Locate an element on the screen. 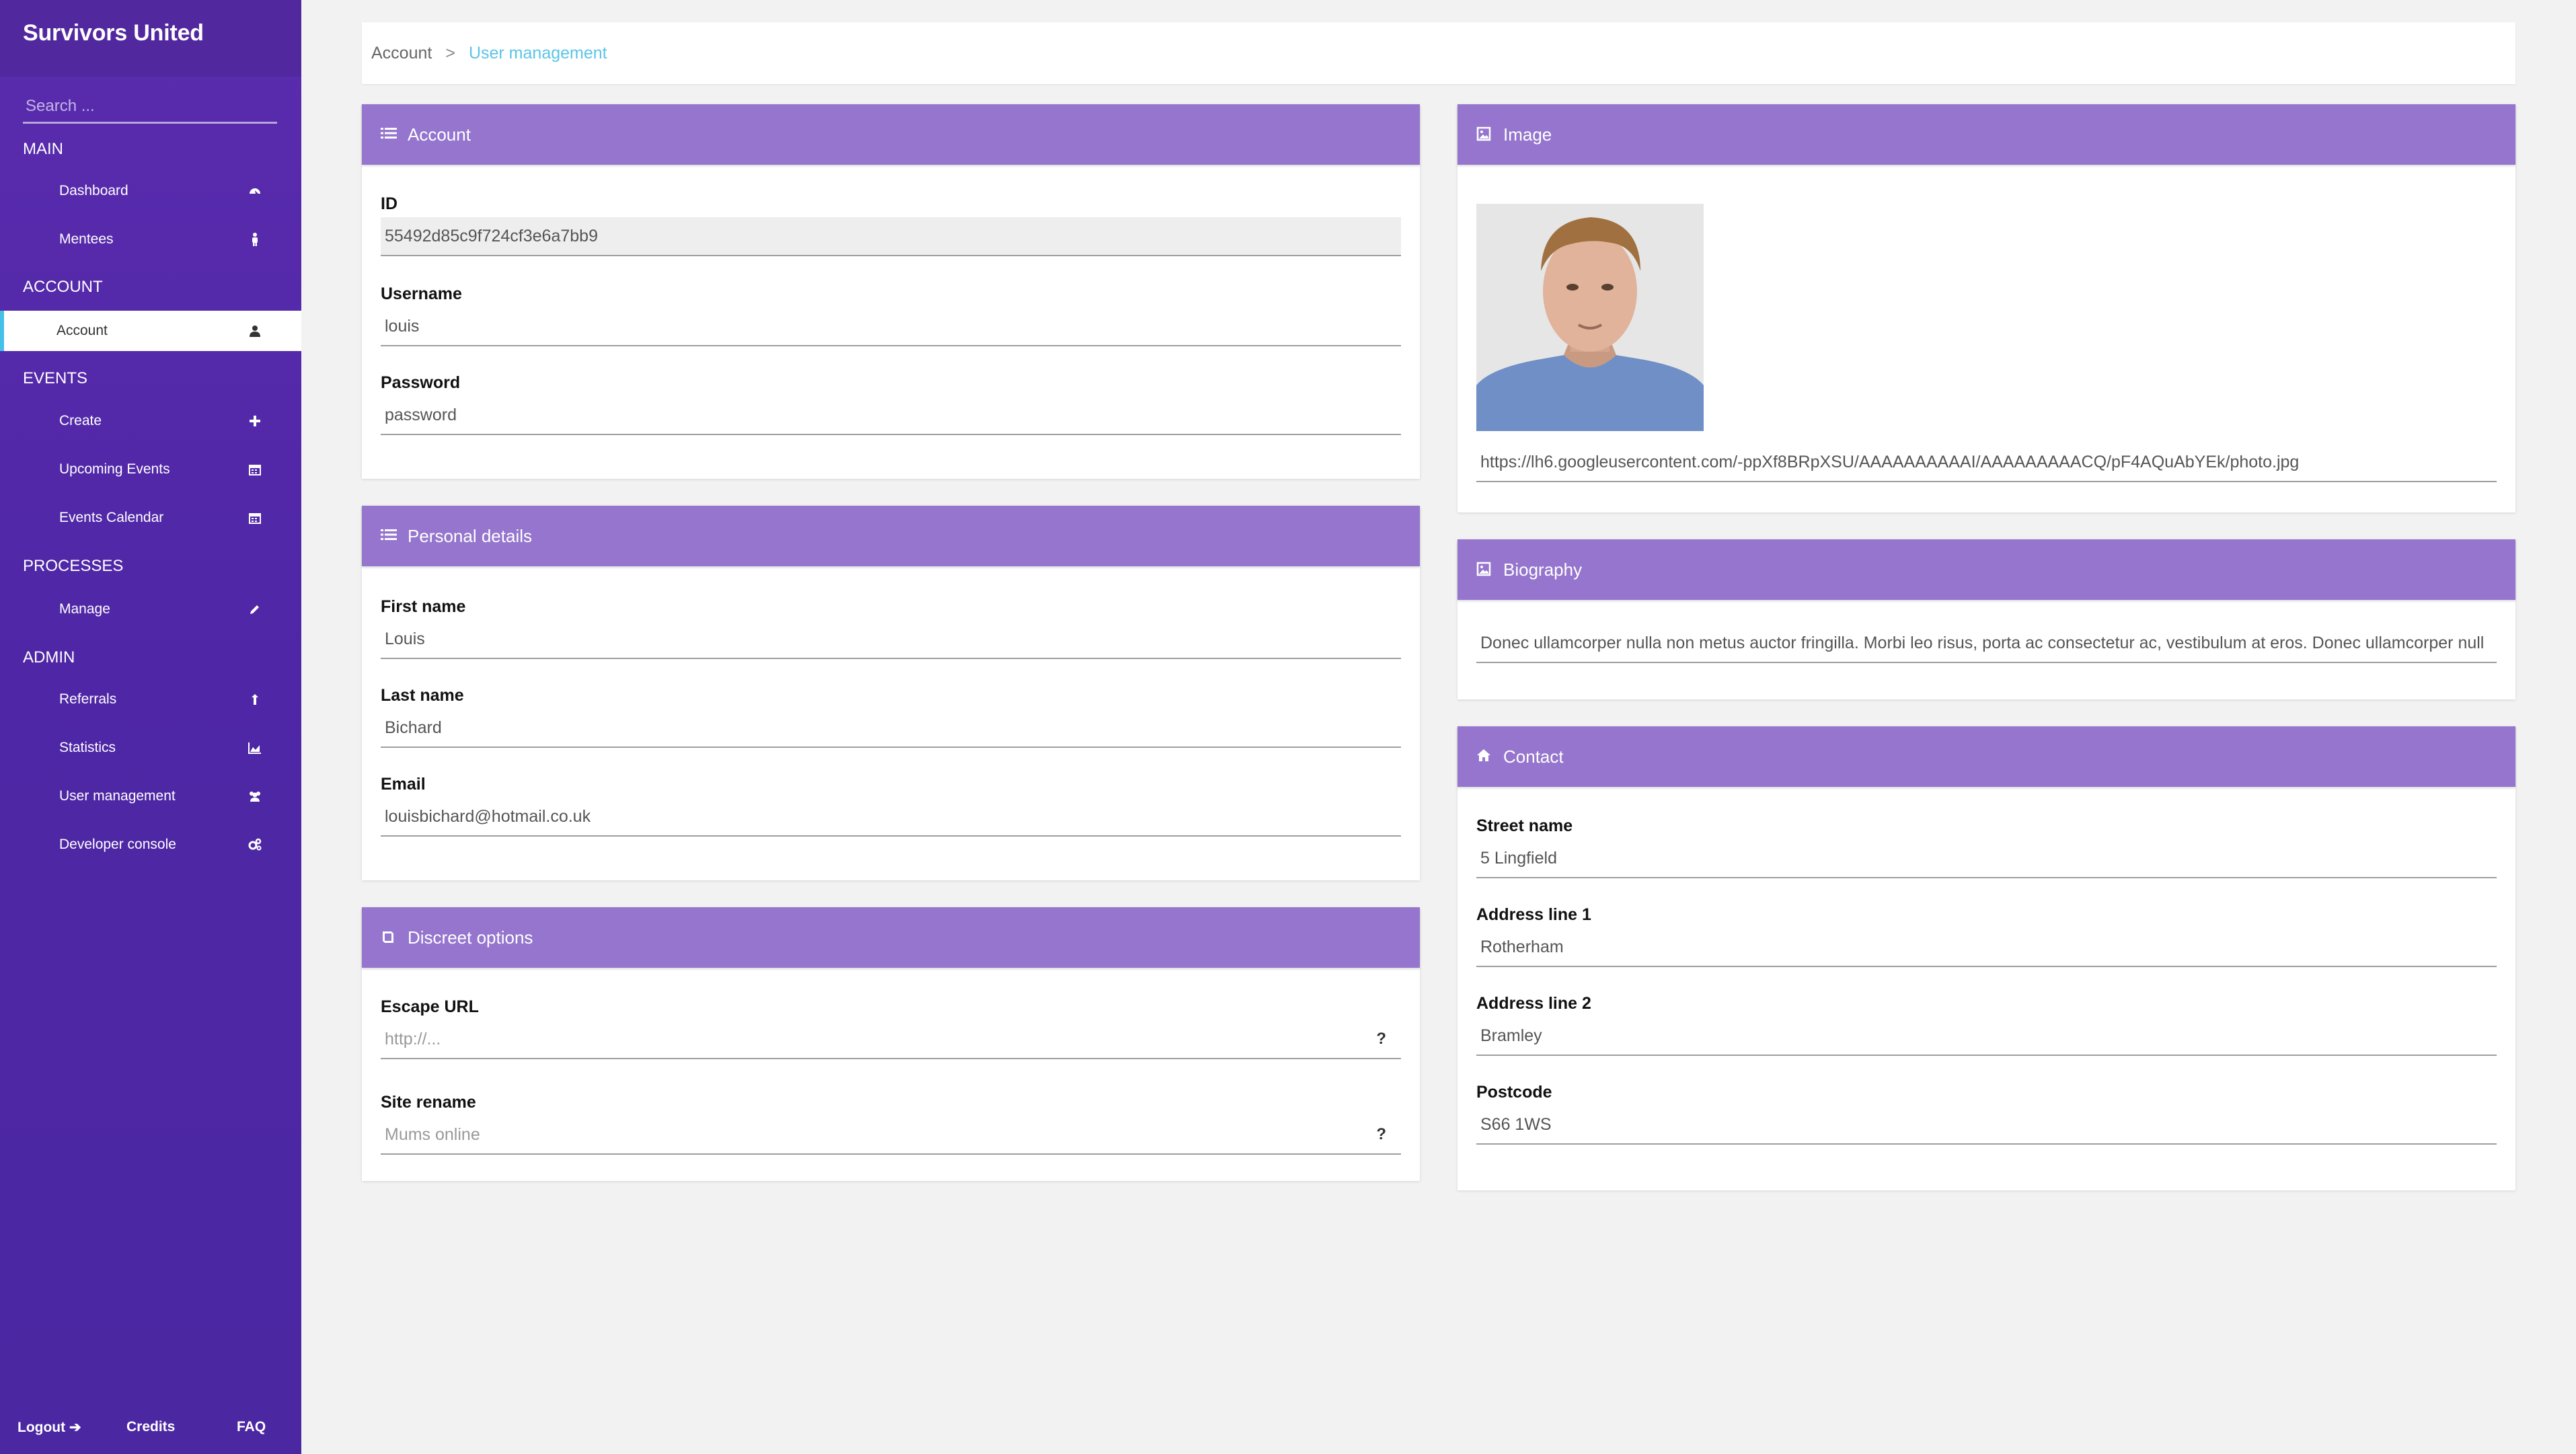  id-field: ID is located at coordinates (891, 225).